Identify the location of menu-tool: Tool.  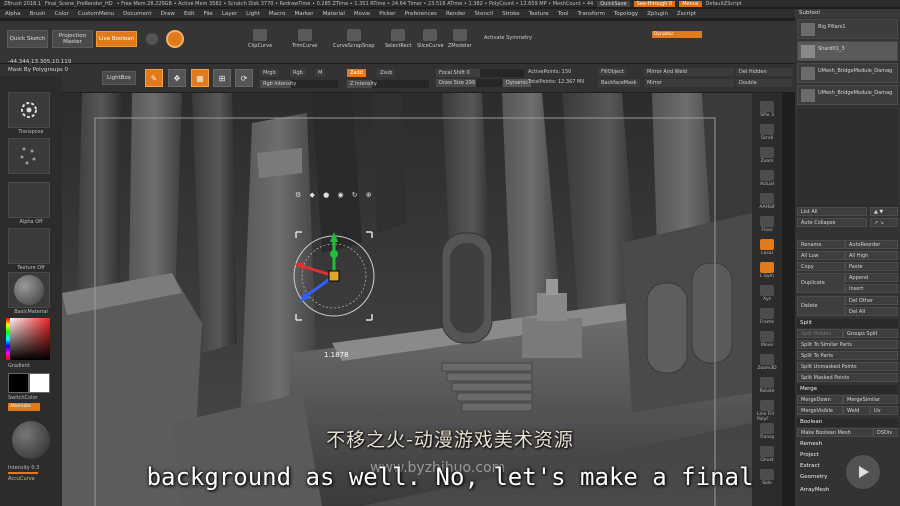
(563, 14).